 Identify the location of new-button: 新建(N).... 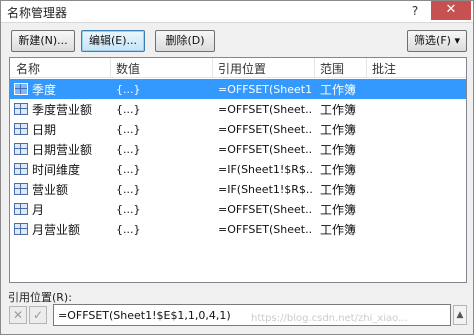
(43, 41).